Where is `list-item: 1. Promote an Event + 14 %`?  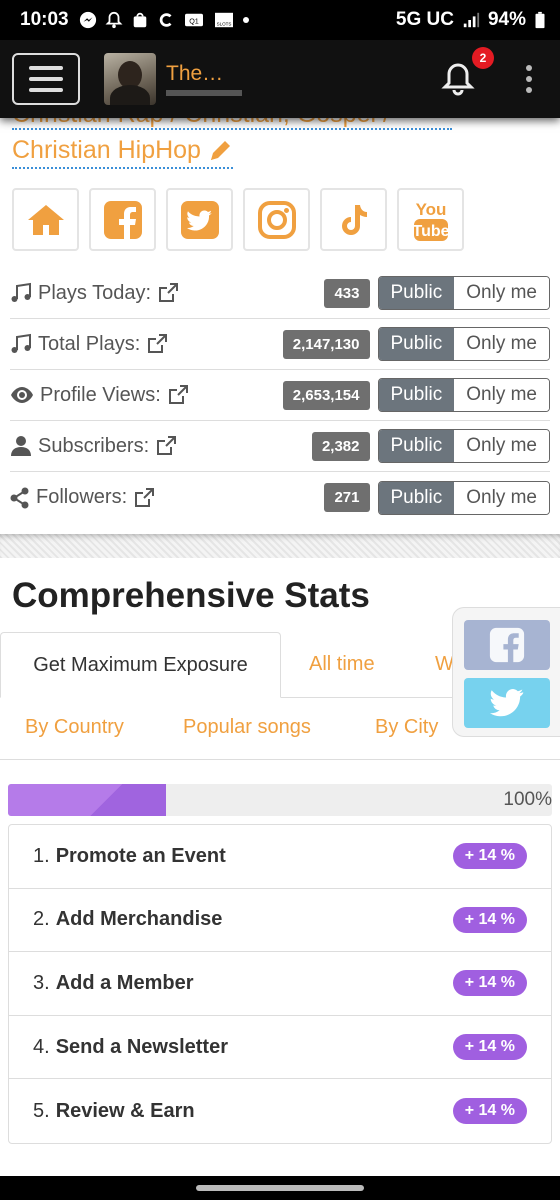
list-item: 1. Promote an Event + 14 % is located at coordinates (280, 857).